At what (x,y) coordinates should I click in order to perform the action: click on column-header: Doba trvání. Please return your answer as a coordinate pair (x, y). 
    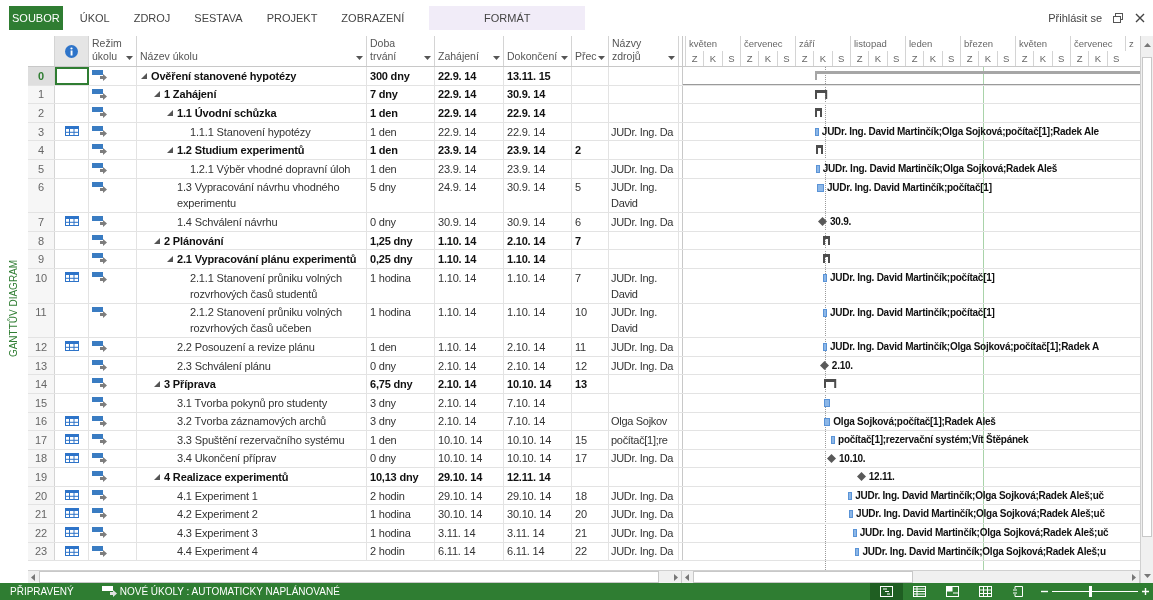
    Looking at the image, I should click on (396, 50).